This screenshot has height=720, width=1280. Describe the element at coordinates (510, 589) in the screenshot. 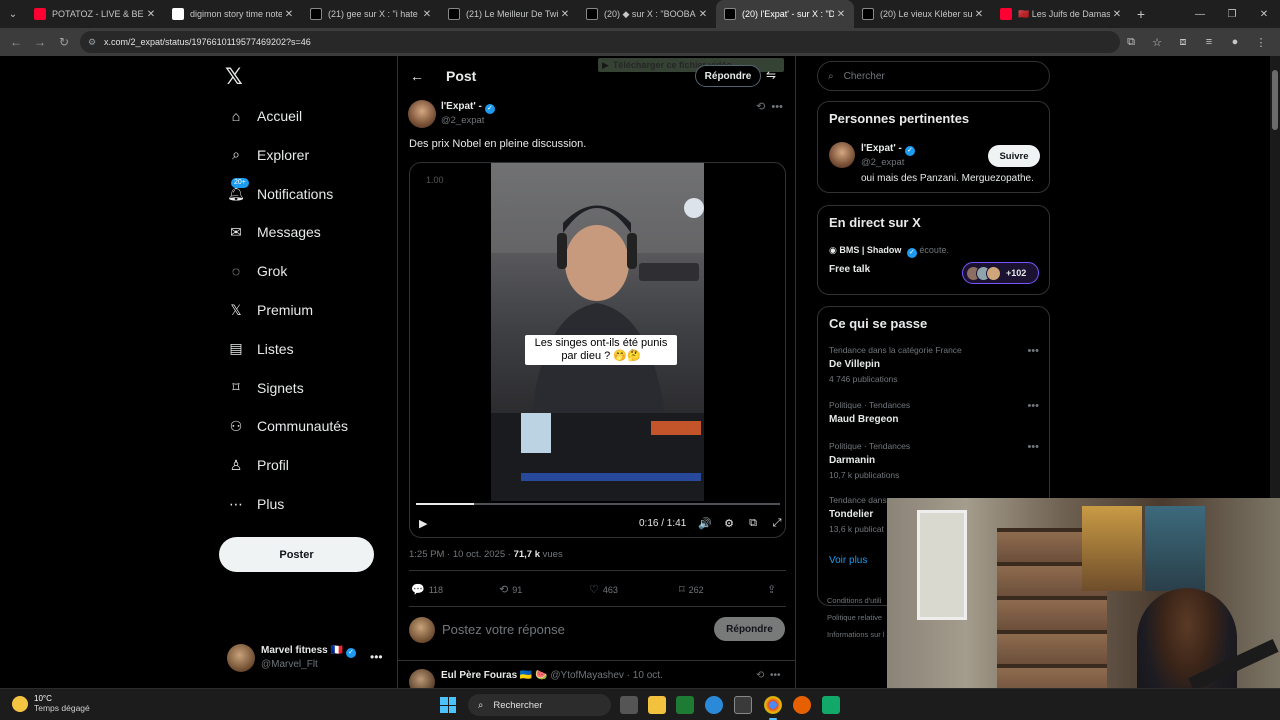

I see `repost-action: ⟲ 91` at that location.